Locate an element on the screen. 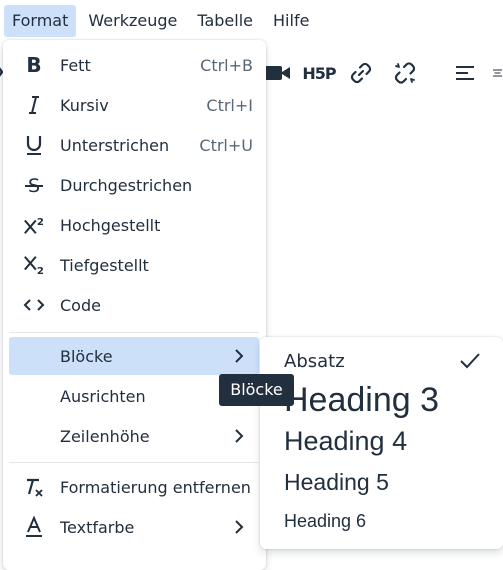  underline-icon is located at coordinates (34, 145).